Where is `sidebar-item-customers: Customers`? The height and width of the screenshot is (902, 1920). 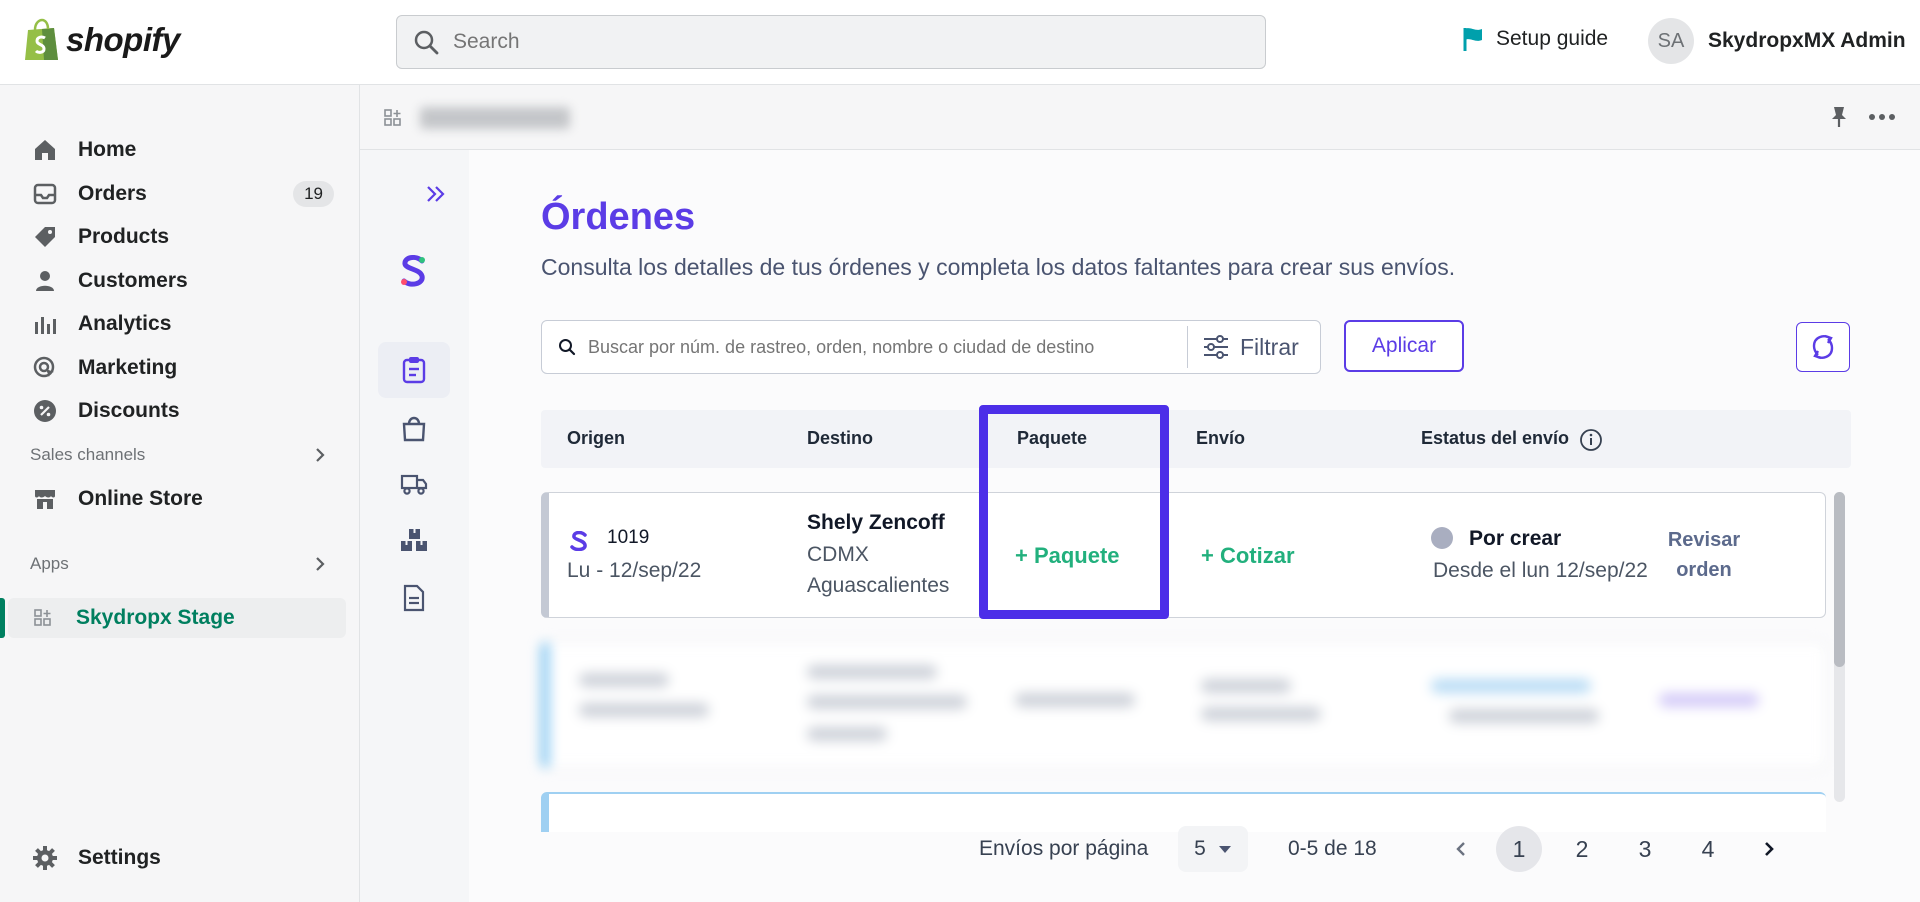 sidebar-item-customers: Customers is located at coordinates (180, 281).